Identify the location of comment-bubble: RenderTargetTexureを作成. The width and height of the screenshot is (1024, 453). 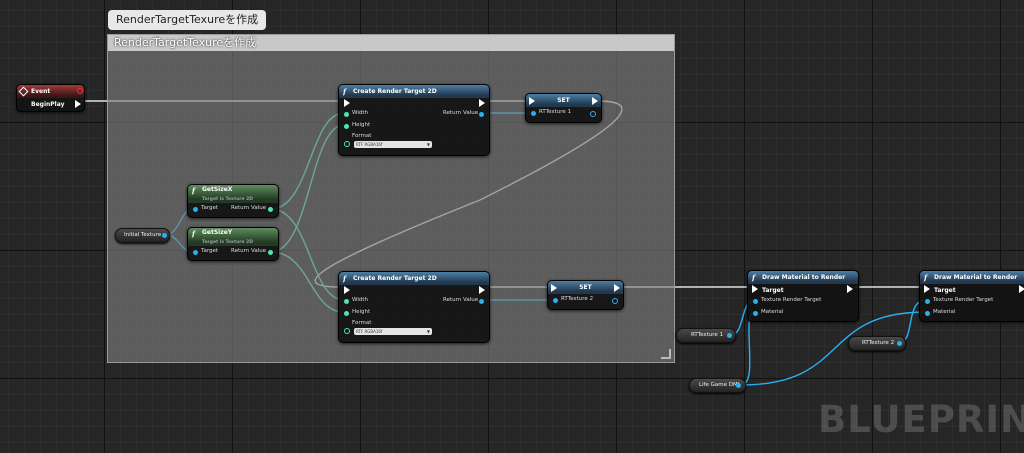
(187, 20).